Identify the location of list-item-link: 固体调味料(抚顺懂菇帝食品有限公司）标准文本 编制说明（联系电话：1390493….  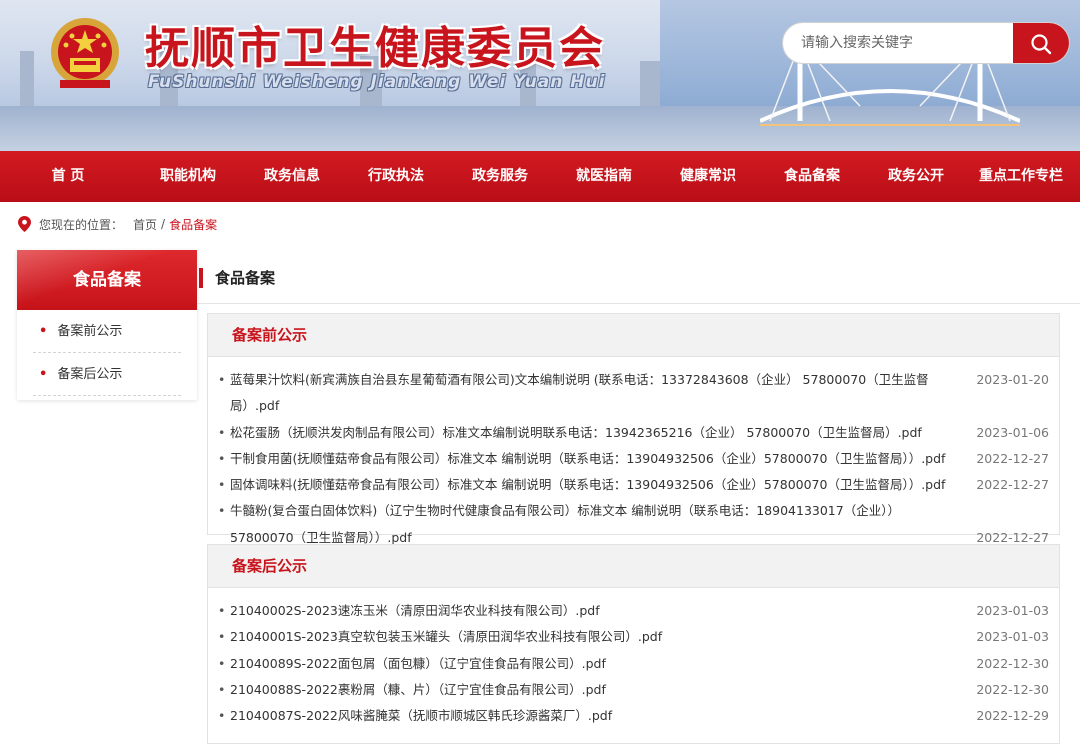
(593, 485).